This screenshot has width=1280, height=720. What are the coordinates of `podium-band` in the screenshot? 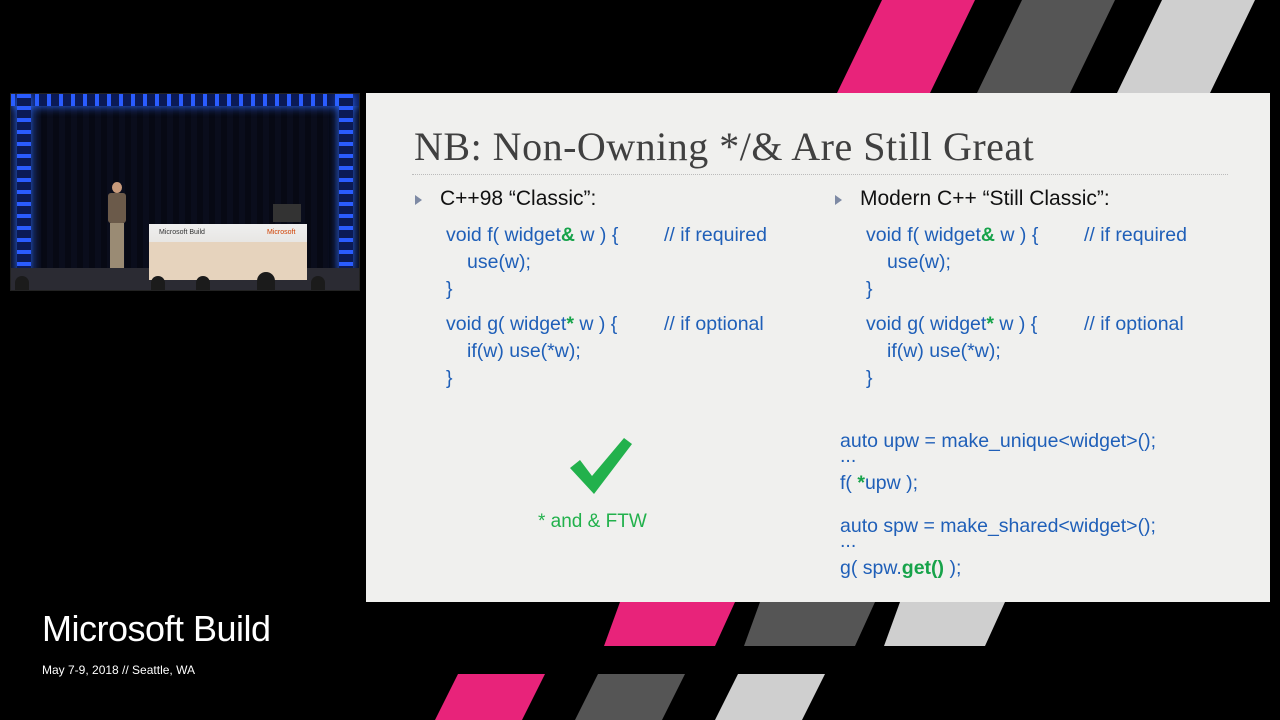 It's located at (228, 261).